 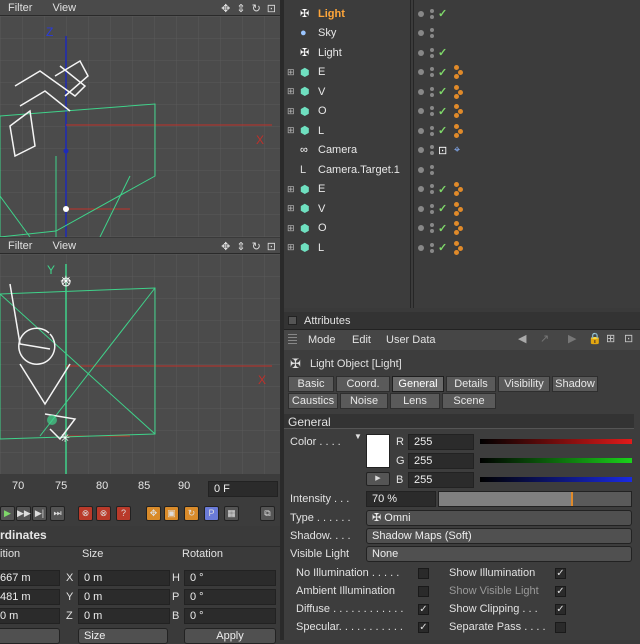 I want to click on lock-icon: 🔒, so click(x=595, y=338).